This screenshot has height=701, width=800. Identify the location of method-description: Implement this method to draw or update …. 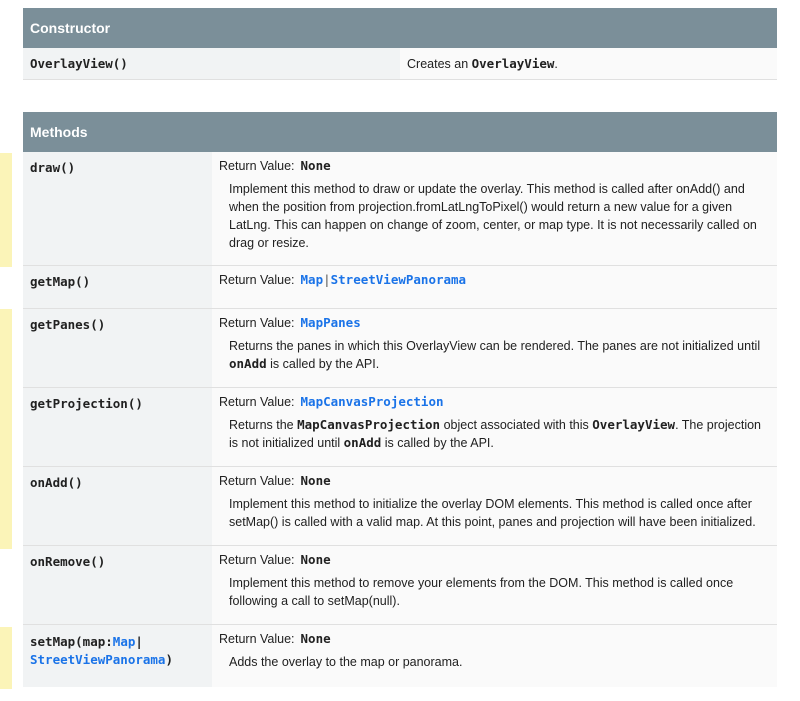
(493, 216).